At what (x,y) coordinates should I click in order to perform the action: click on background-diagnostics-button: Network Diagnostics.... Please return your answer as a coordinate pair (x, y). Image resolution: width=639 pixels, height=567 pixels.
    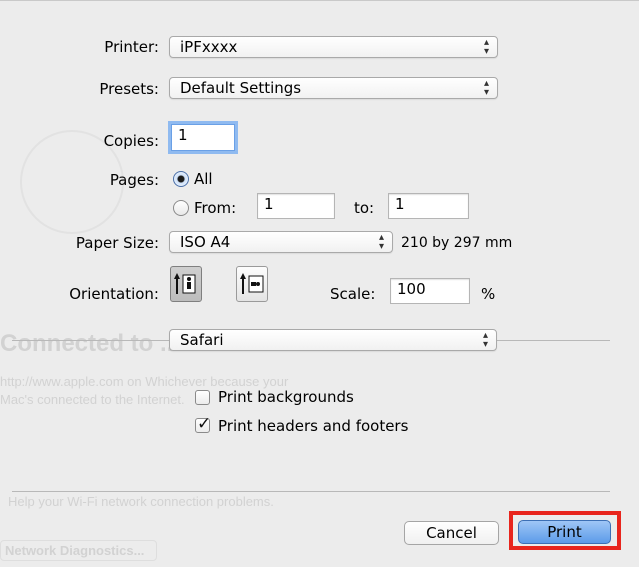
    Looking at the image, I should click on (79, 550).